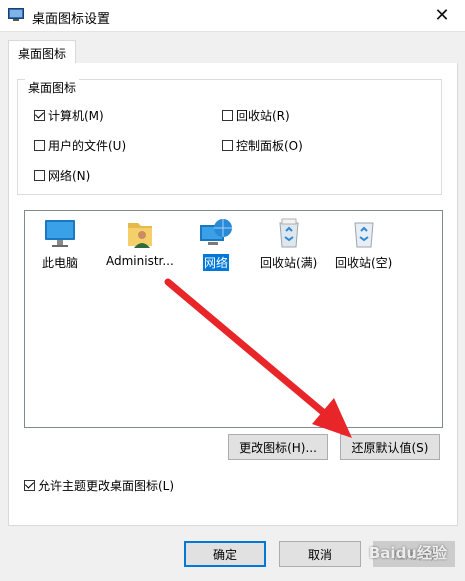 This screenshot has height=581, width=465. I want to click on restore-default-button: 还原默认值(S), so click(390, 447).